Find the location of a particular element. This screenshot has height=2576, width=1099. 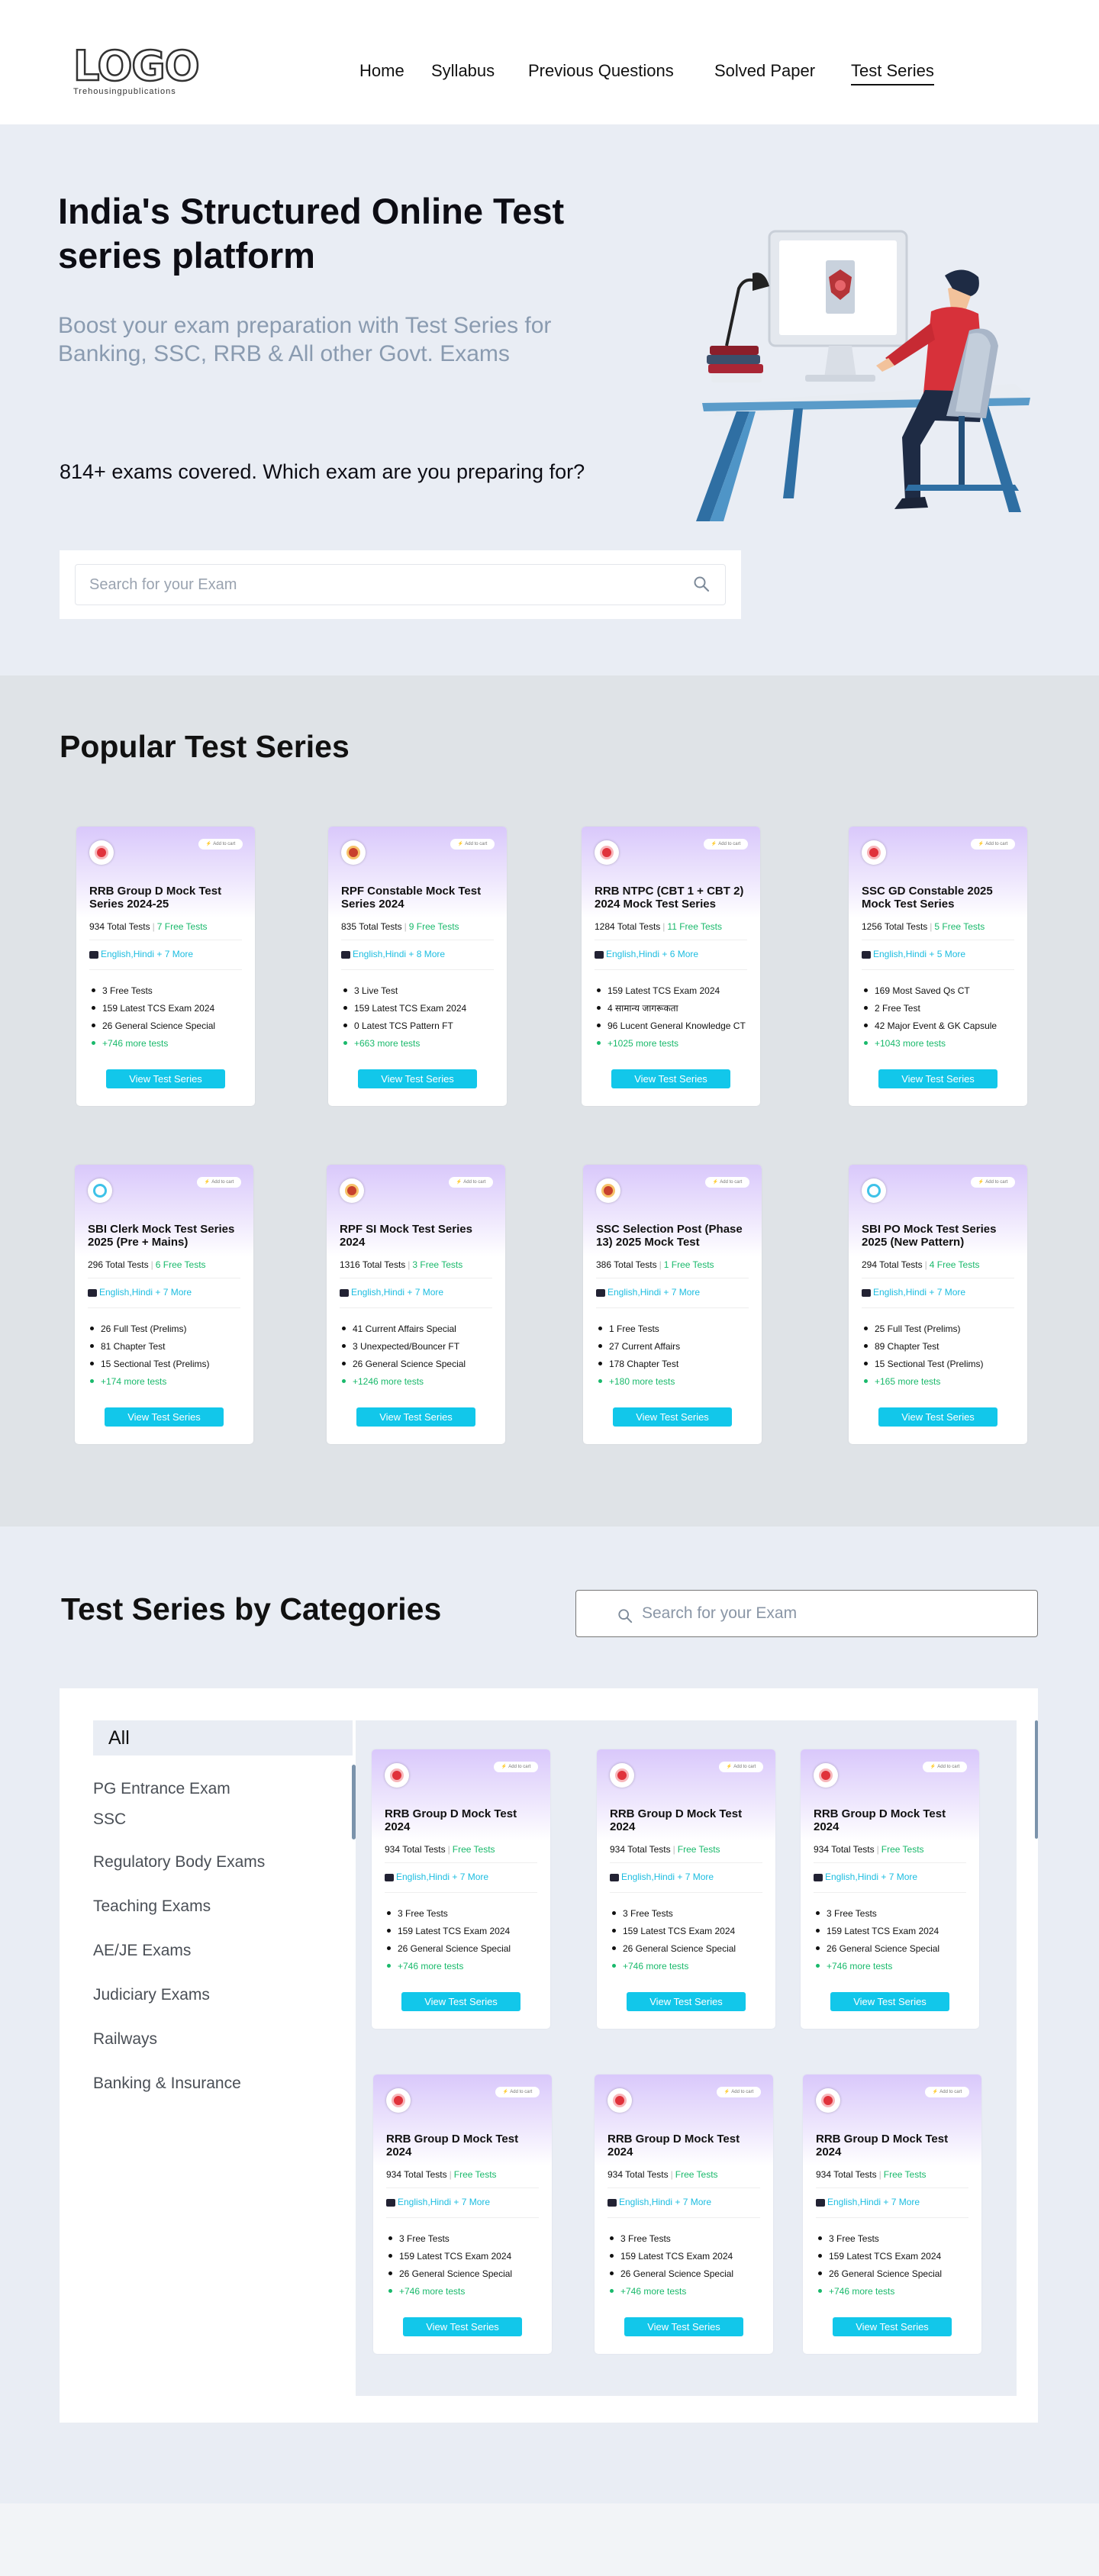

category-item-regulatory-body: Regulatory Body Exams is located at coordinates (179, 1863).